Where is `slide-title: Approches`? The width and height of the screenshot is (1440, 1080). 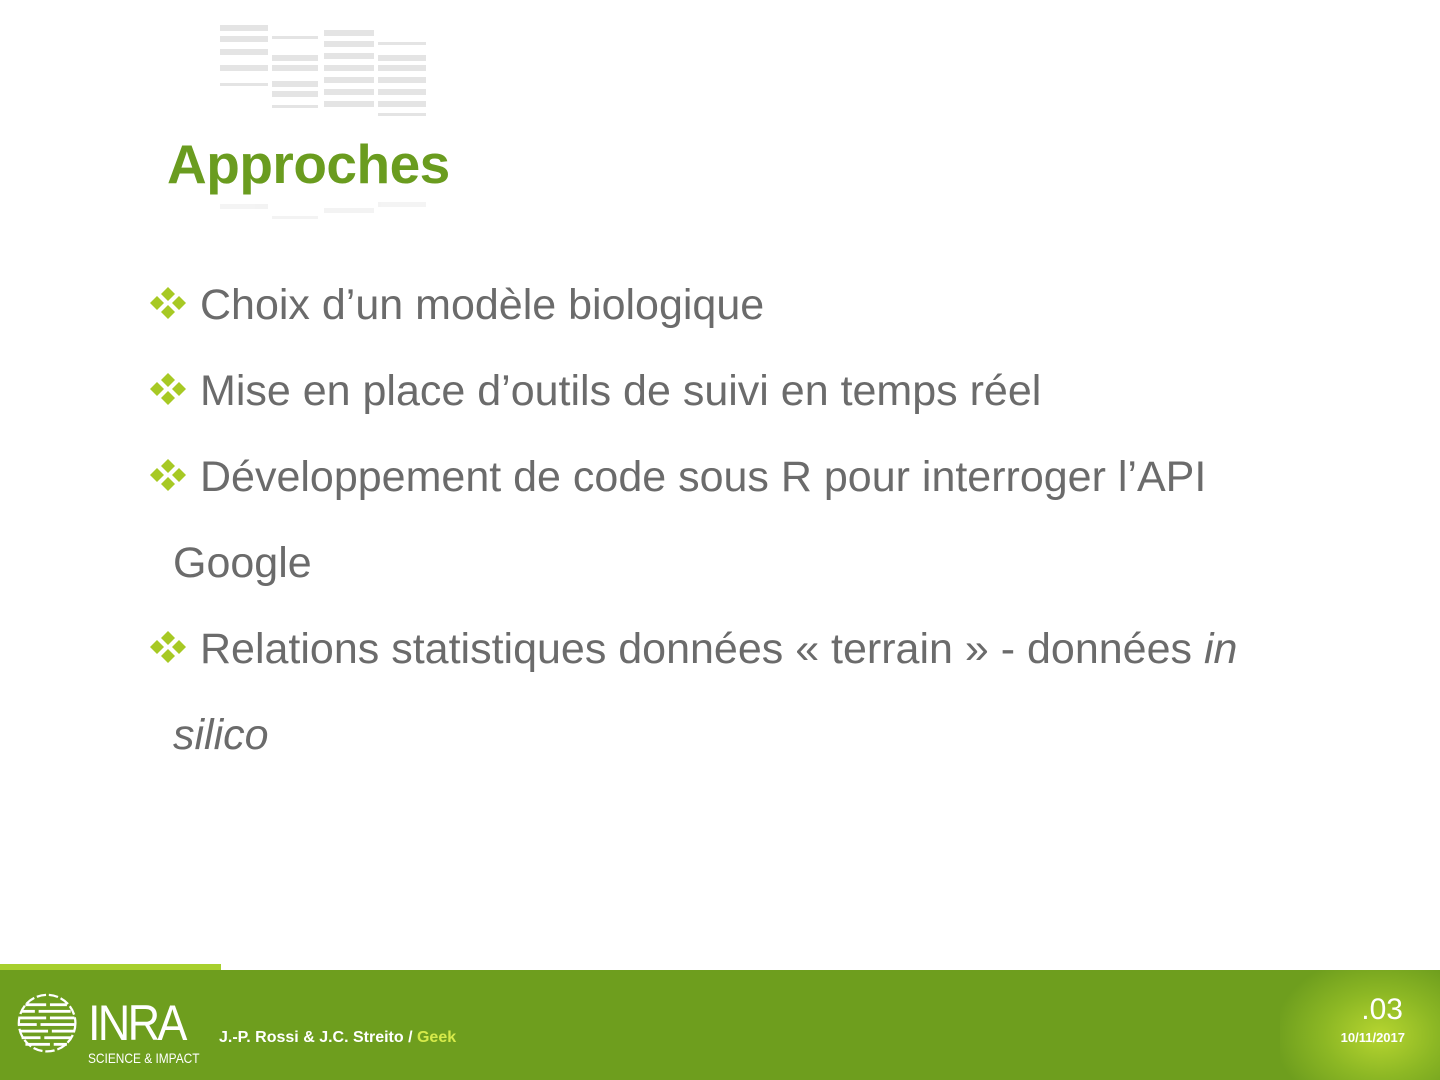 slide-title: Approches is located at coordinates (308, 164).